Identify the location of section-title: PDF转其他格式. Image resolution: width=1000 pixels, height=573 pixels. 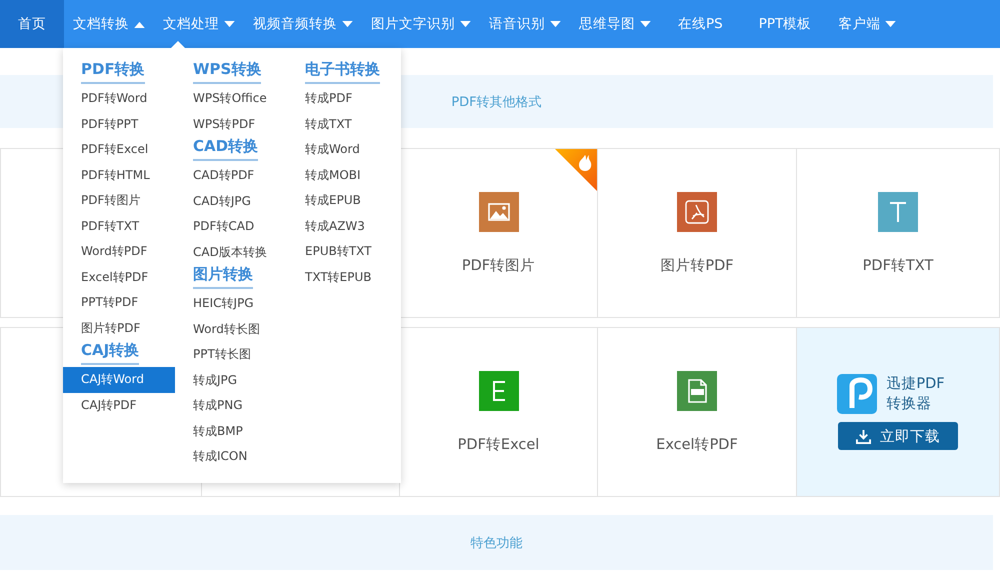
(496, 102).